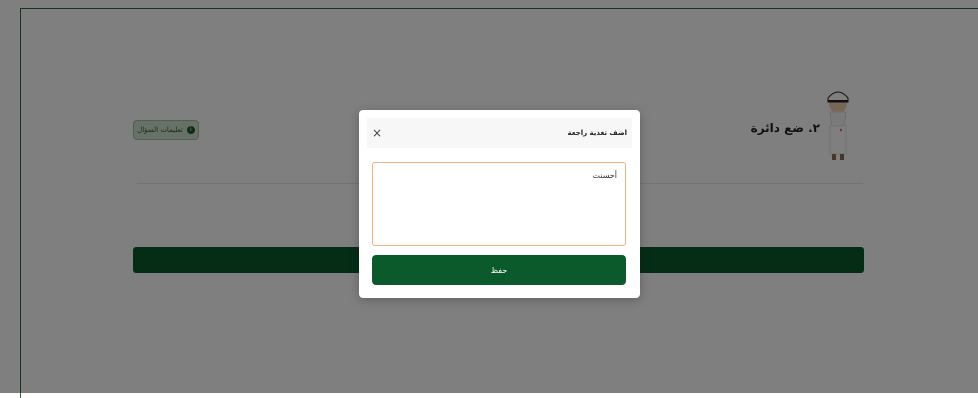  What do you see at coordinates (499, 133) in the screenshot?
I see `modal-header: × اضف تغذية راجعة` at bounding box center [499, 133].